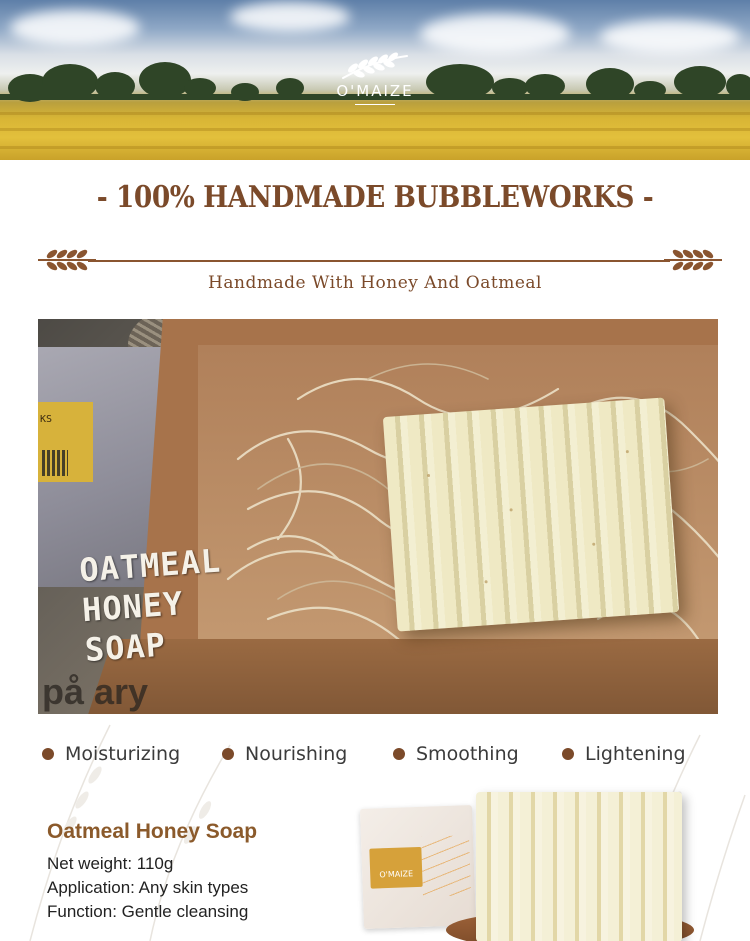 The image size is (750, 941). Describe the element at coordinates (152, 831) in the screenshot. I see `product-title: Oatmeal Honey Soap` at that location.